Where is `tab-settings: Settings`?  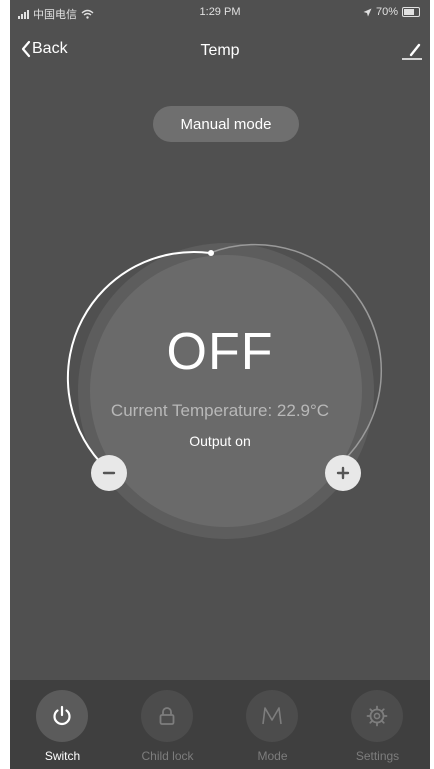
tab-settings: Settings is located at coordinates (377, 724).